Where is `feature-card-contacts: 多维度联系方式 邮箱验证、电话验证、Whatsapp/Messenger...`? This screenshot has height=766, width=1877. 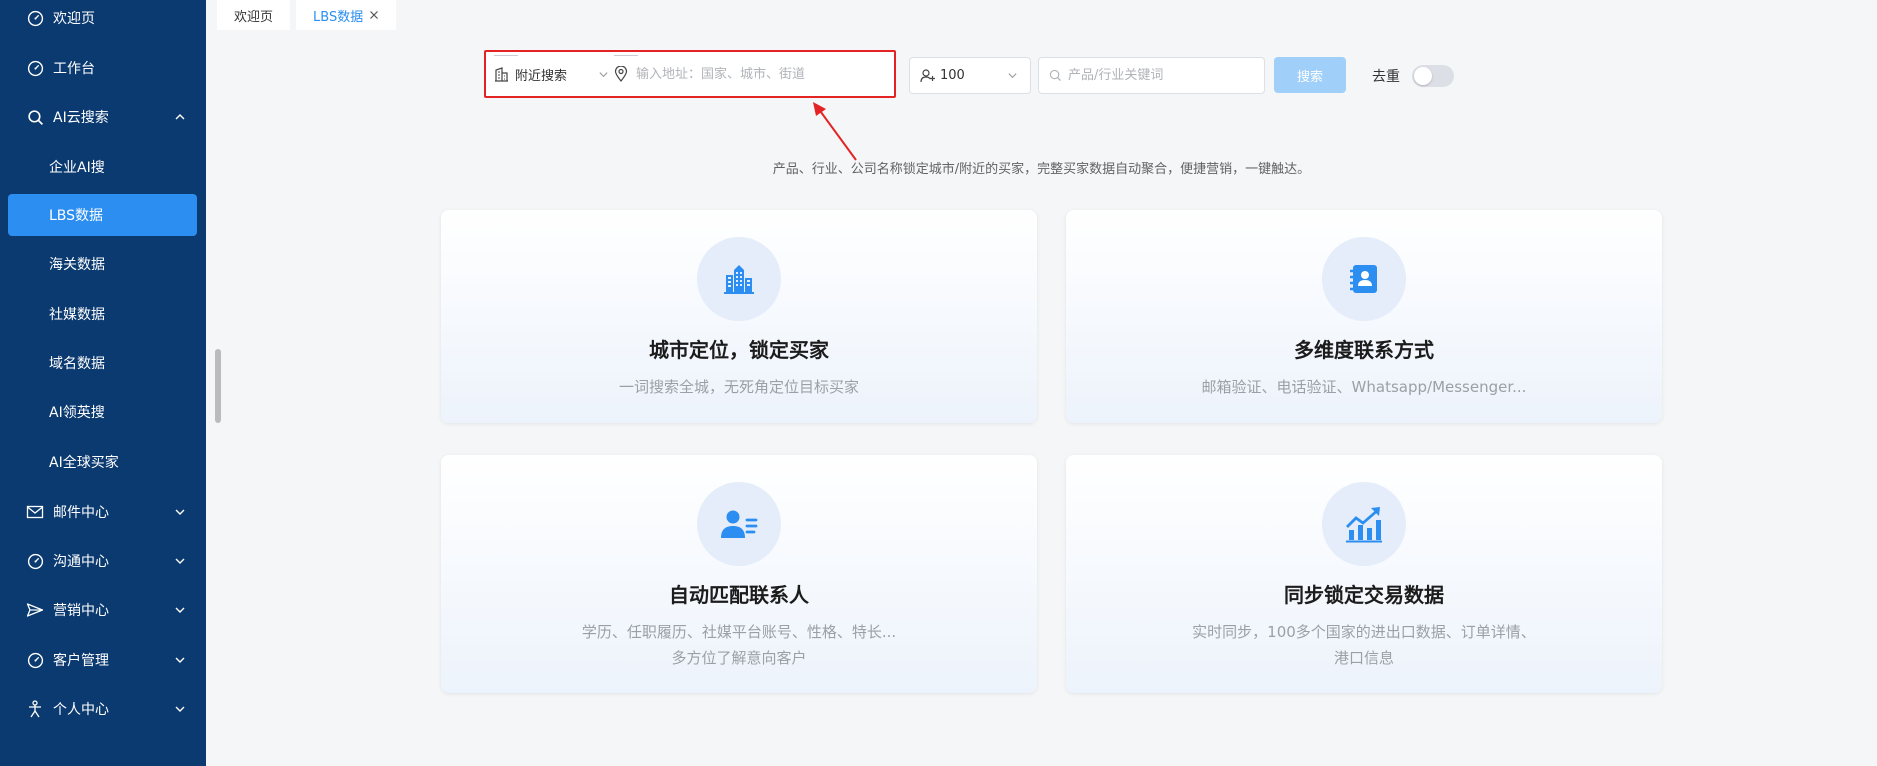
feature-card-contacts: 多维度联系方式 邮箱验证、电话验证、Whatsapp/Messenger... is located at coordinates (1364, 316).